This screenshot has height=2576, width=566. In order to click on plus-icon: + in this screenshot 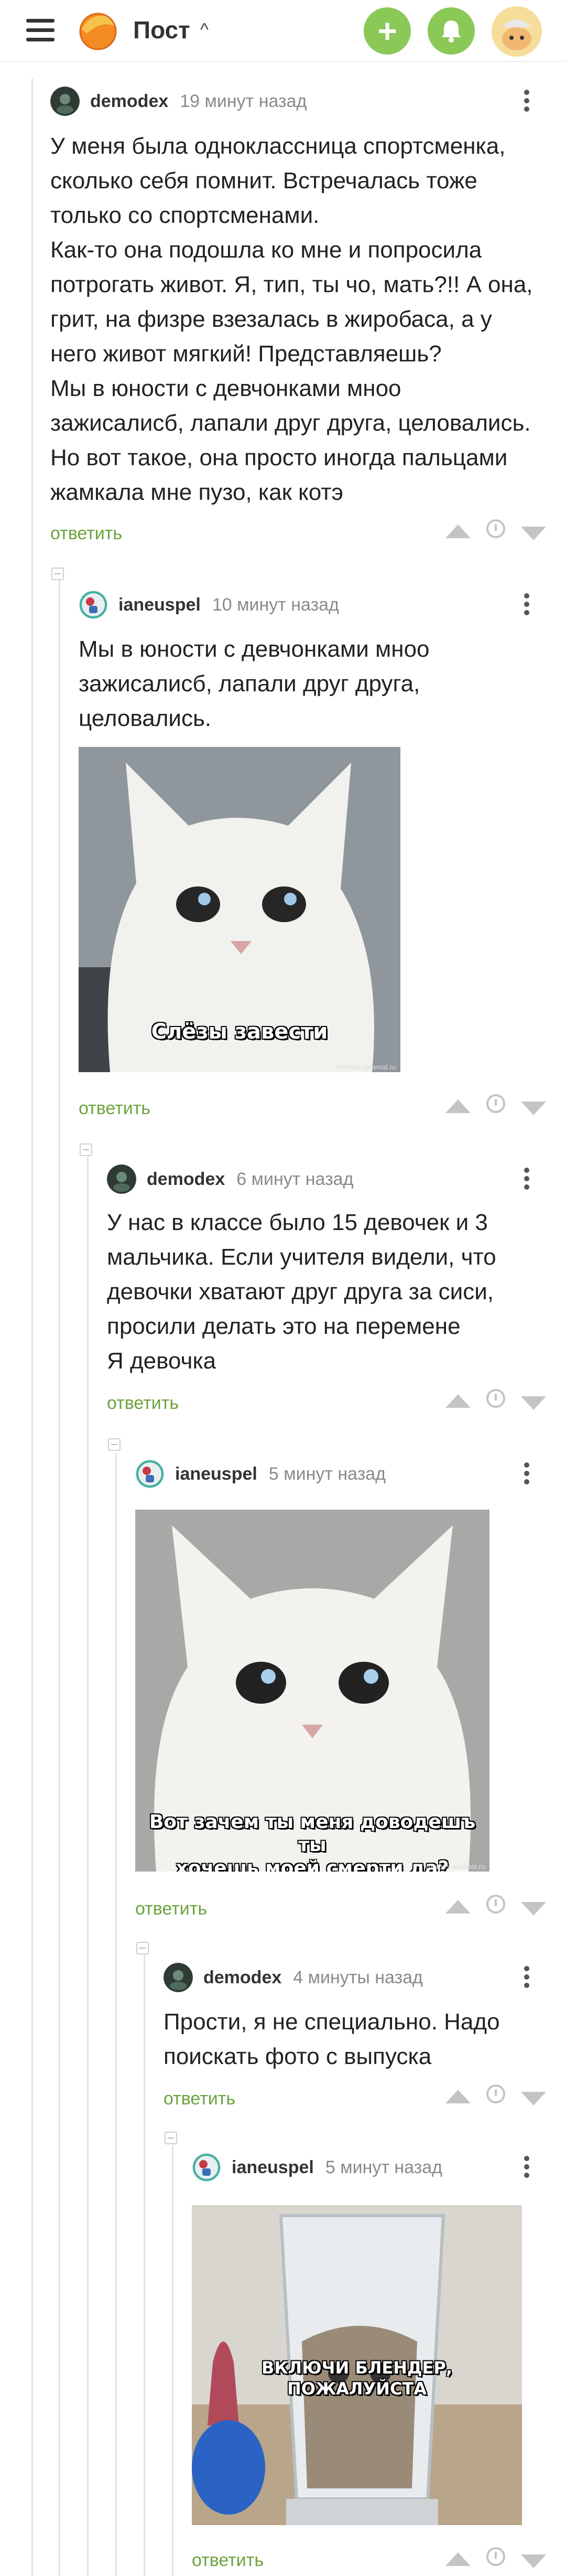, I will do `click(387, 31)`.